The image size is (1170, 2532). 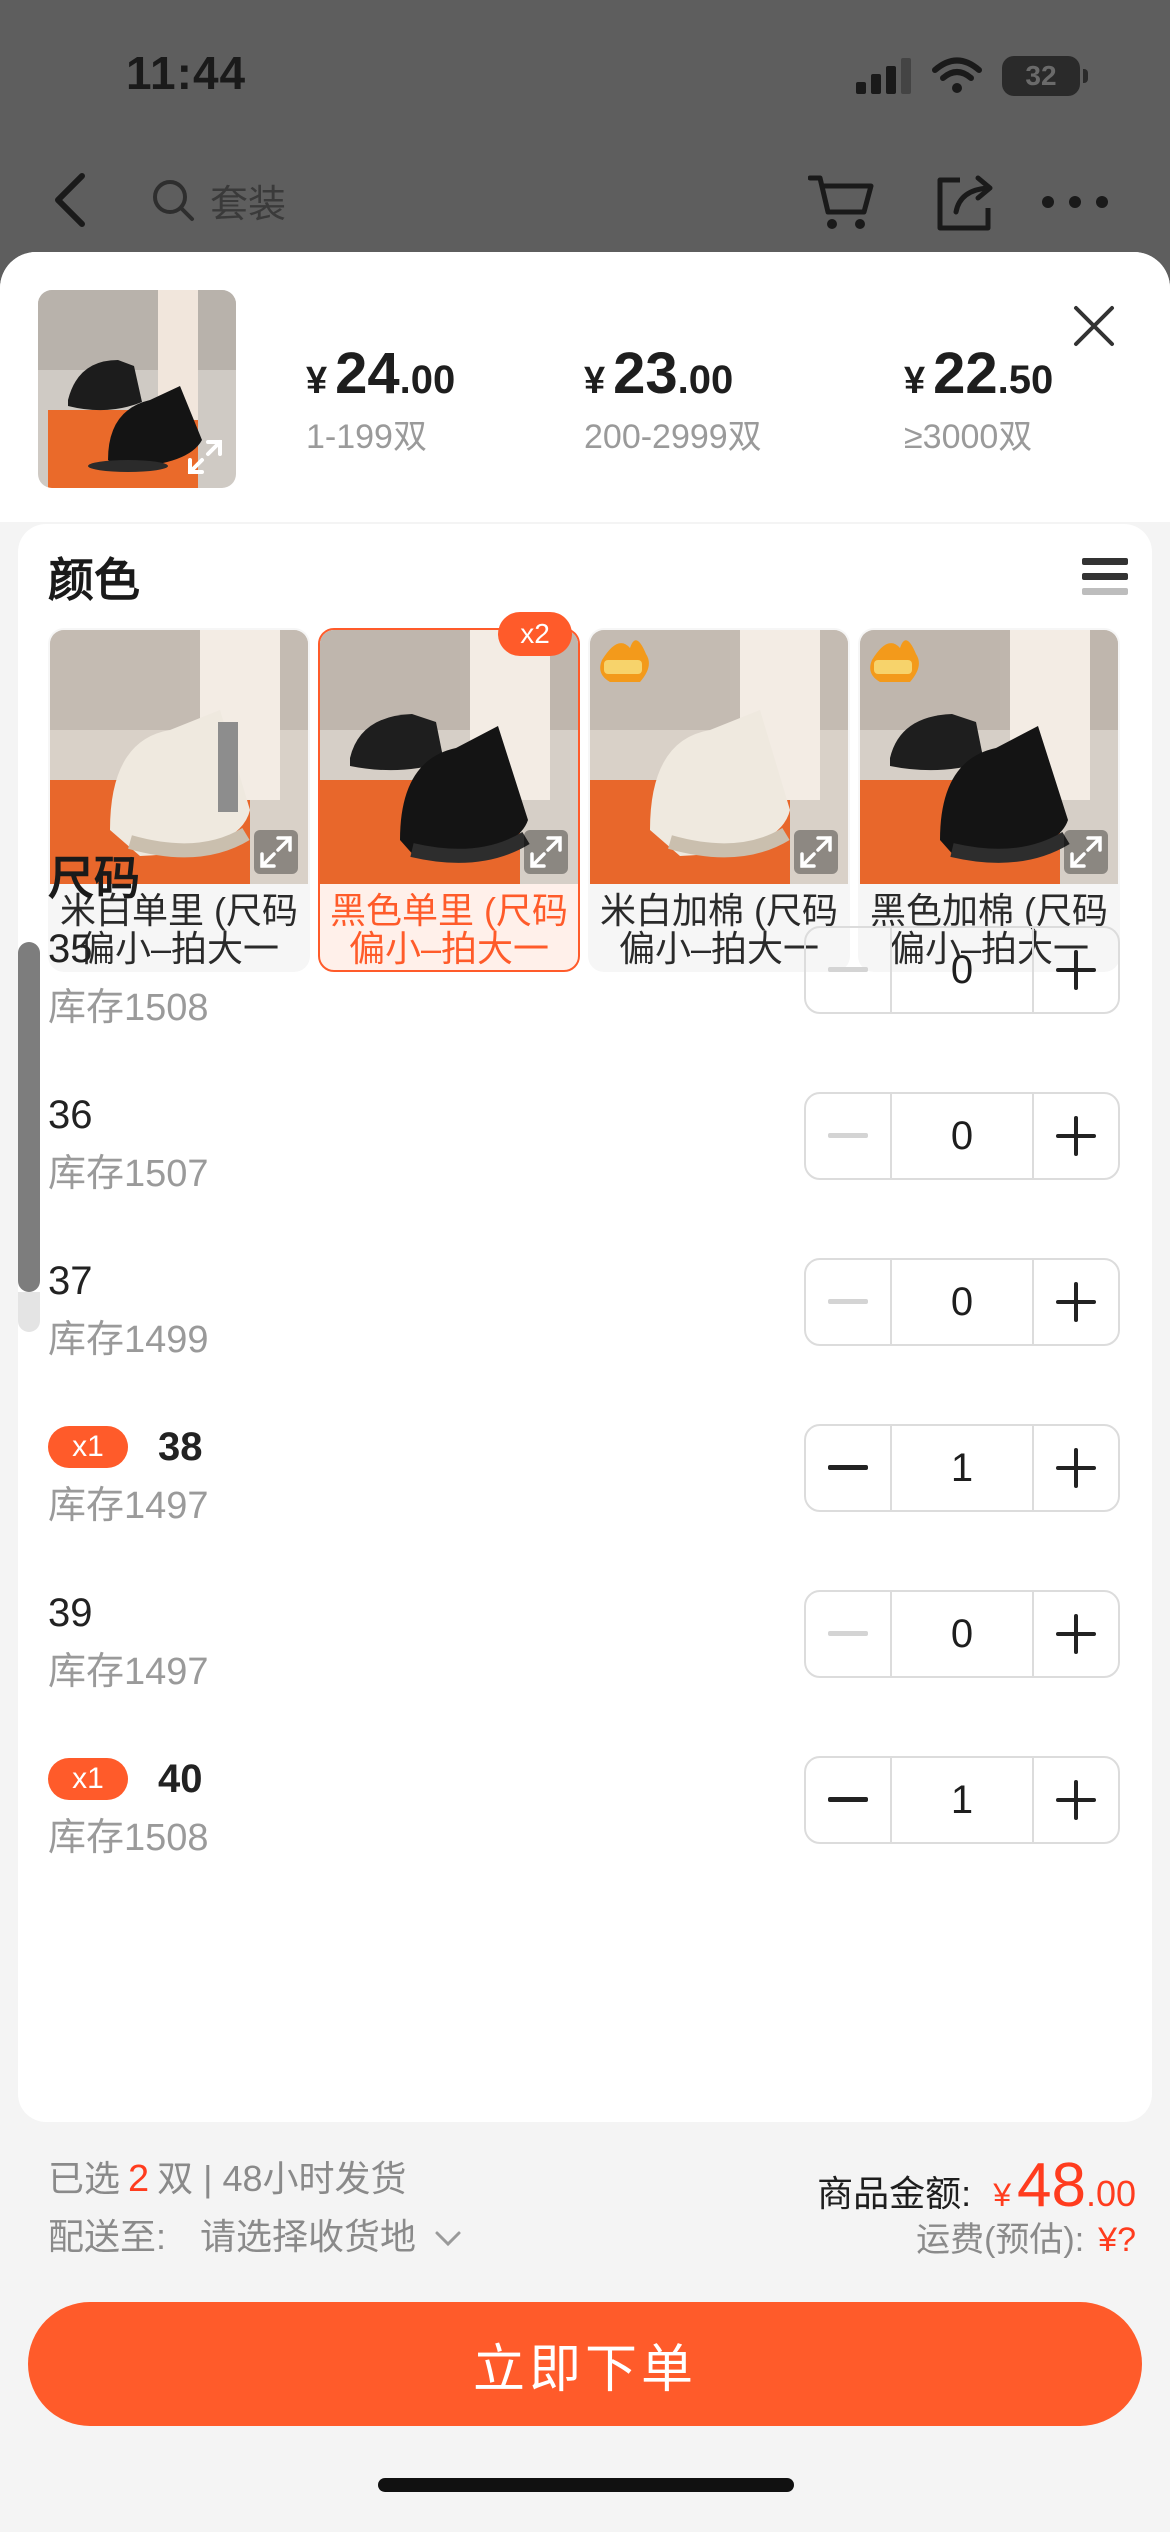 I want to click on color-option-selected: 黑色单里 (尺码偏小–拍大一码), so click(x=449, y=800).